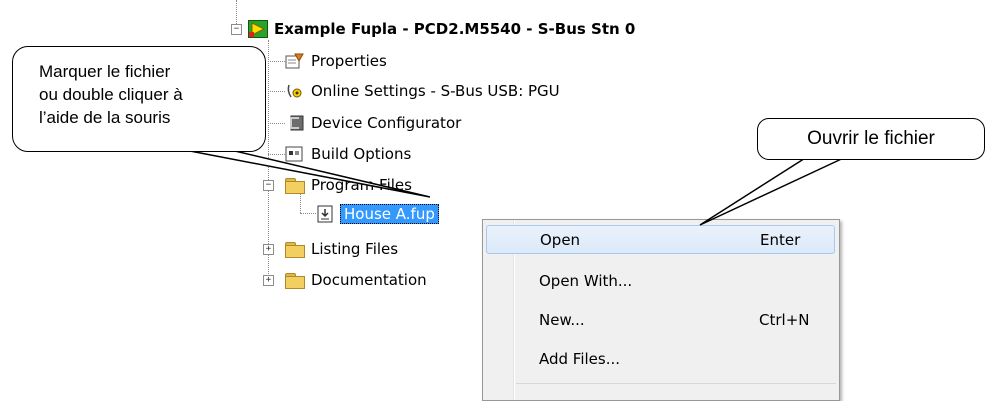  What do you see at coordinates (111, 94) in the screenshot?
I see `callout-line: ou double cliquer à` at bounding box center [111, 94].